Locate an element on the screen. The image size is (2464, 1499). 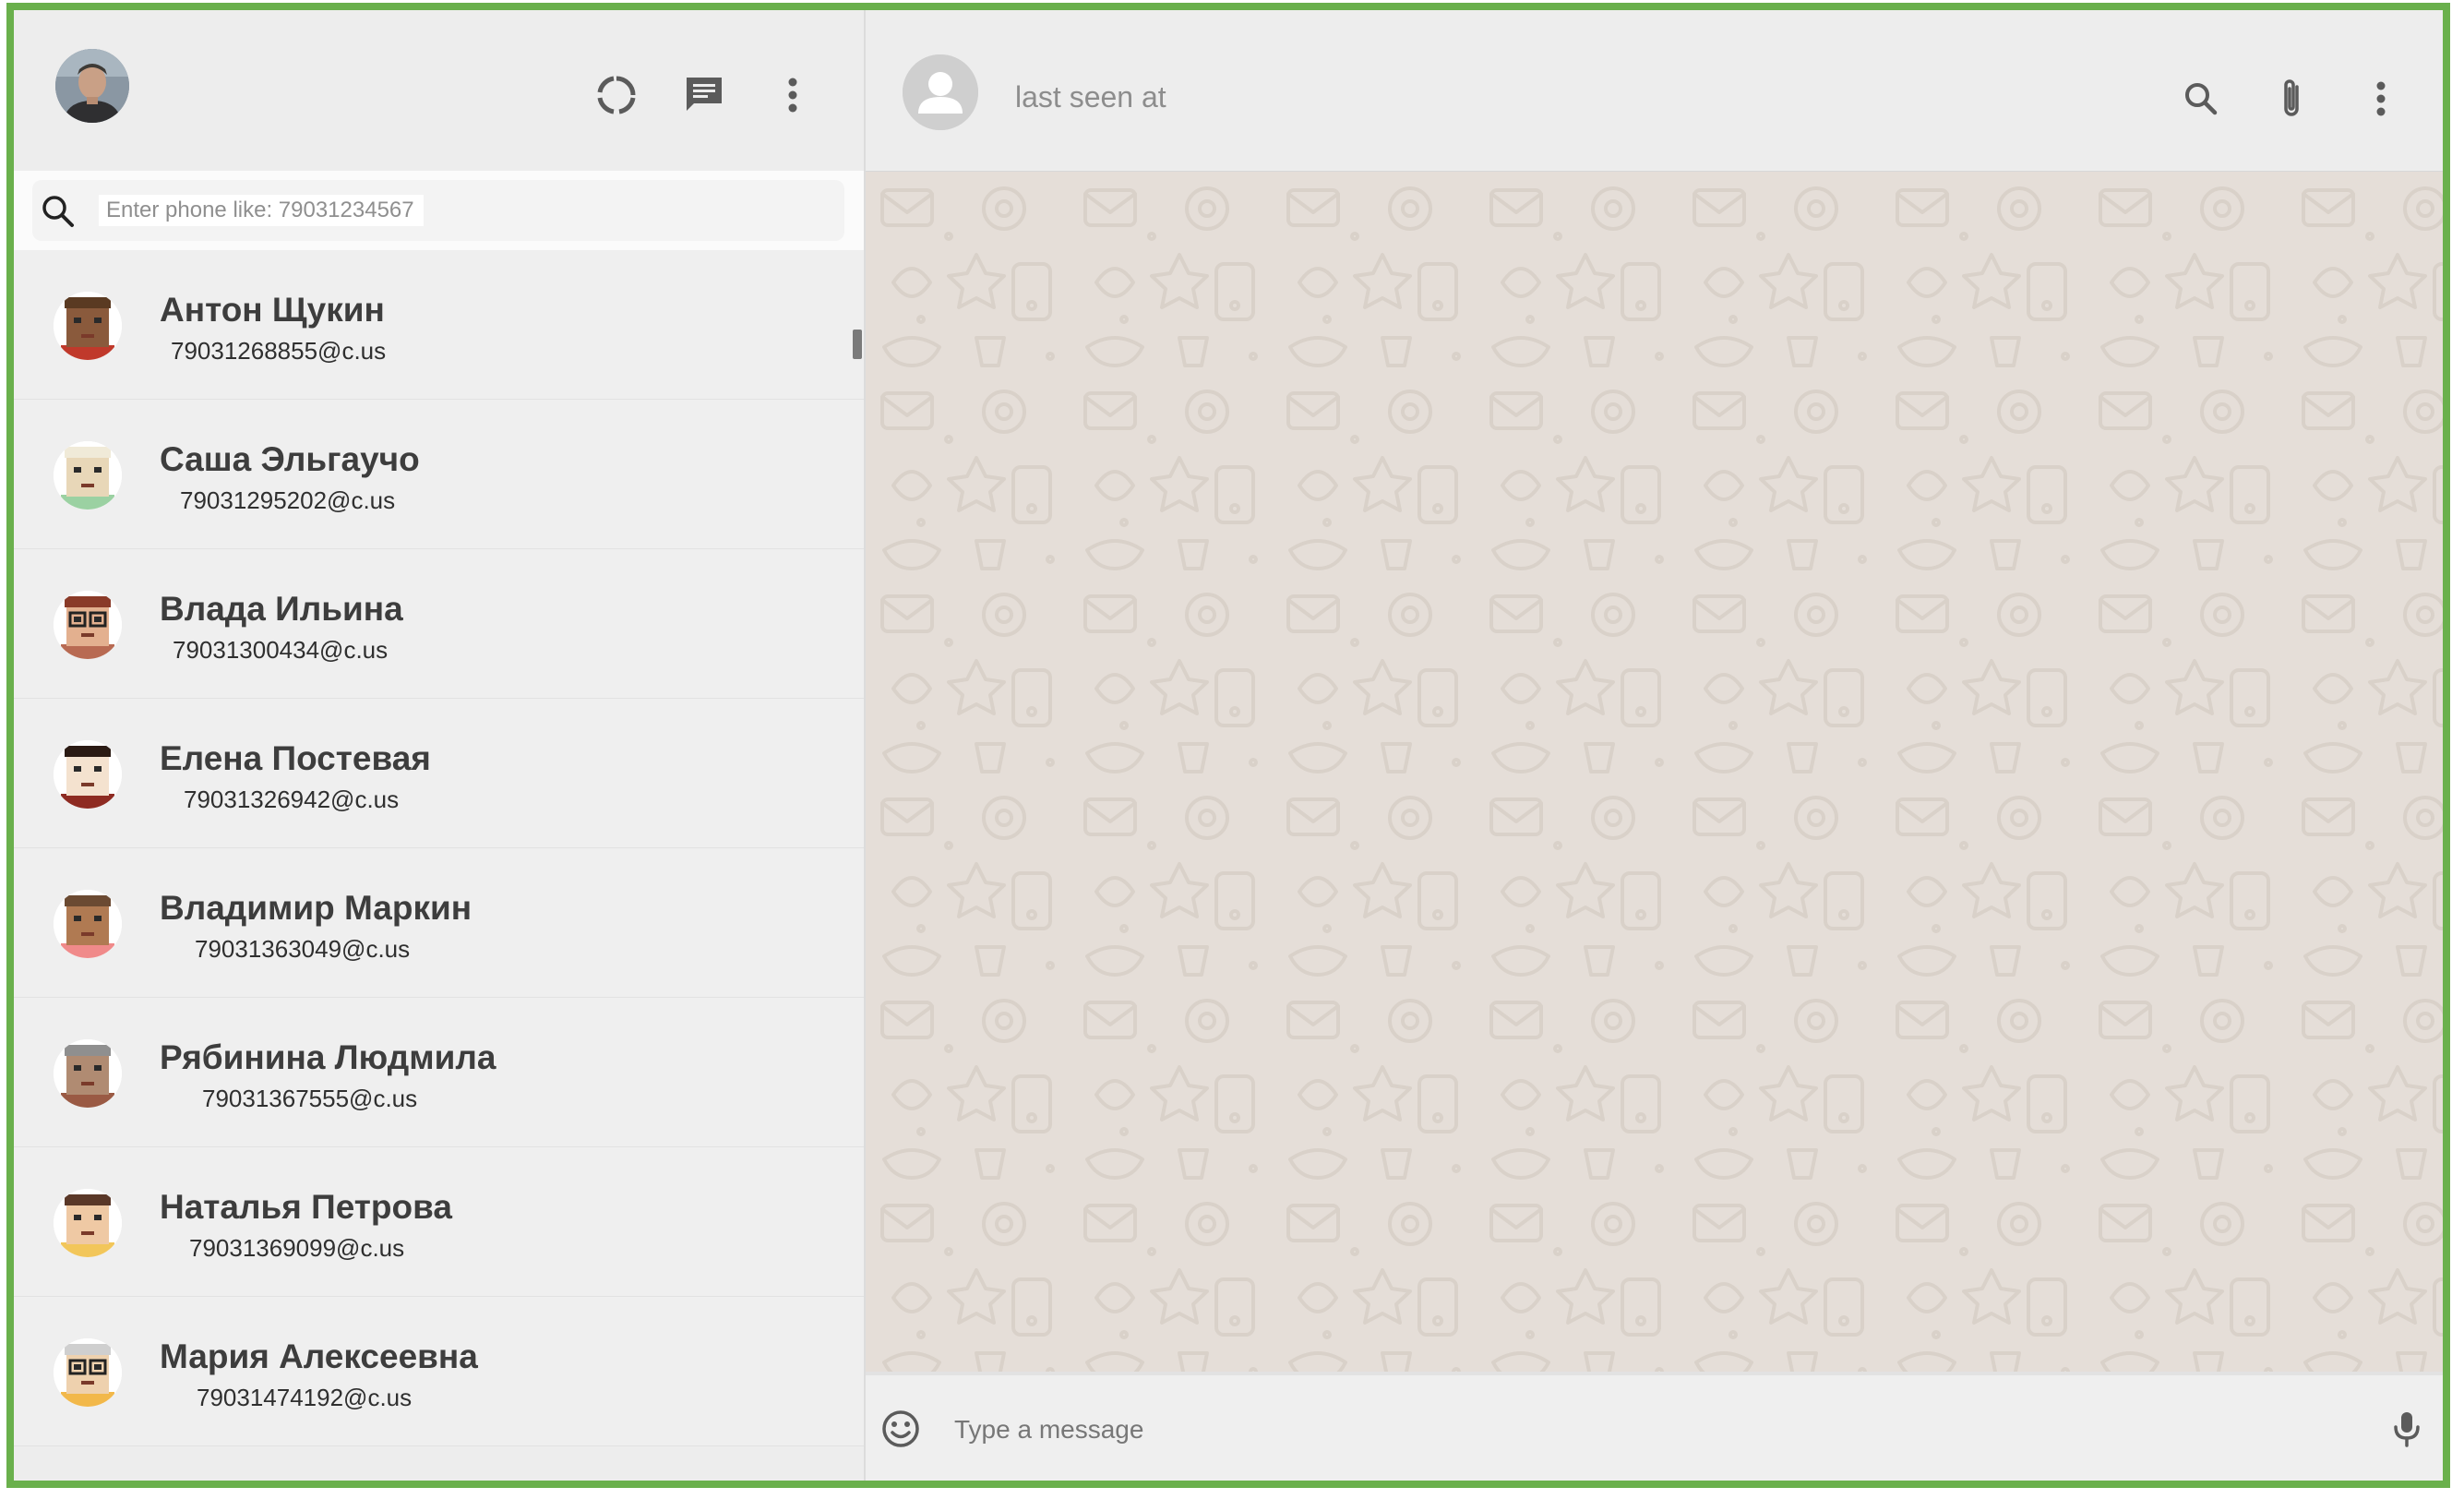
peer-avatar is located at coordinates (940, 92).